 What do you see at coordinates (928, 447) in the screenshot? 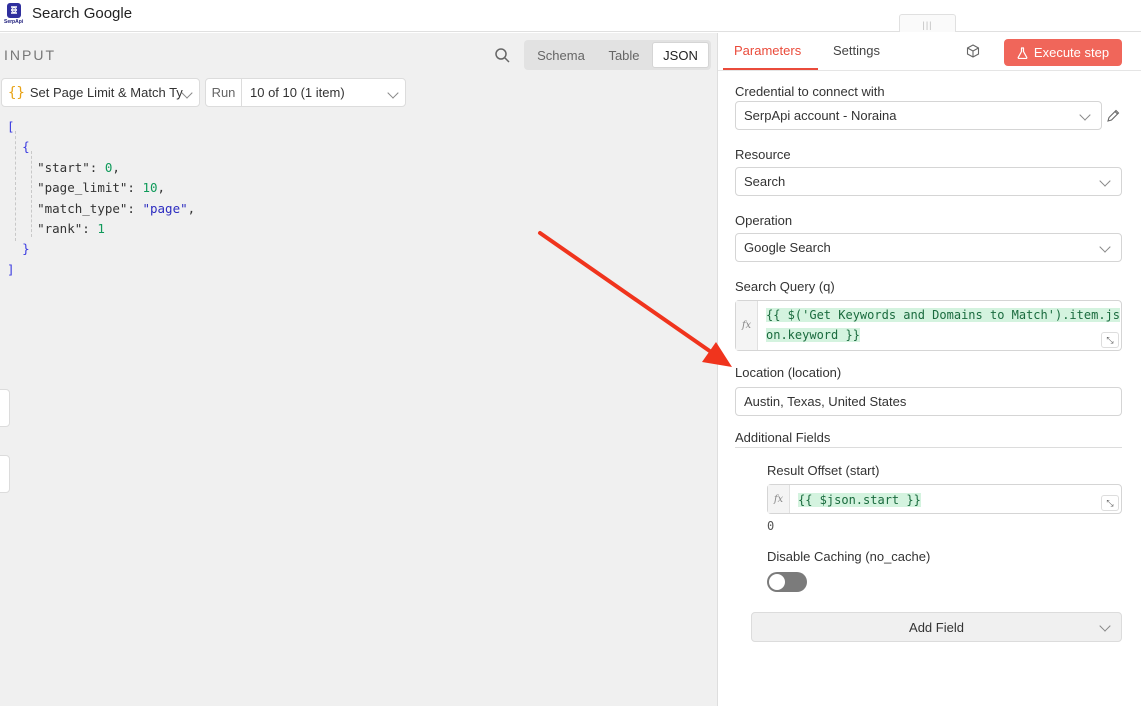
I see `divider` at bounding box center [928, 447].